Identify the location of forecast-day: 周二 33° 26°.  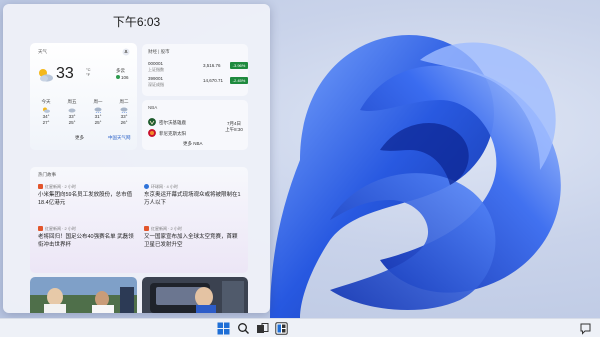
(124, 112).